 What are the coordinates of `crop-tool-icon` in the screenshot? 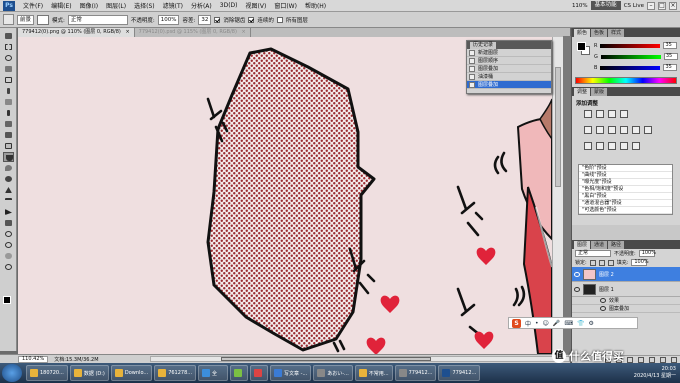 It's located at (8, 80).